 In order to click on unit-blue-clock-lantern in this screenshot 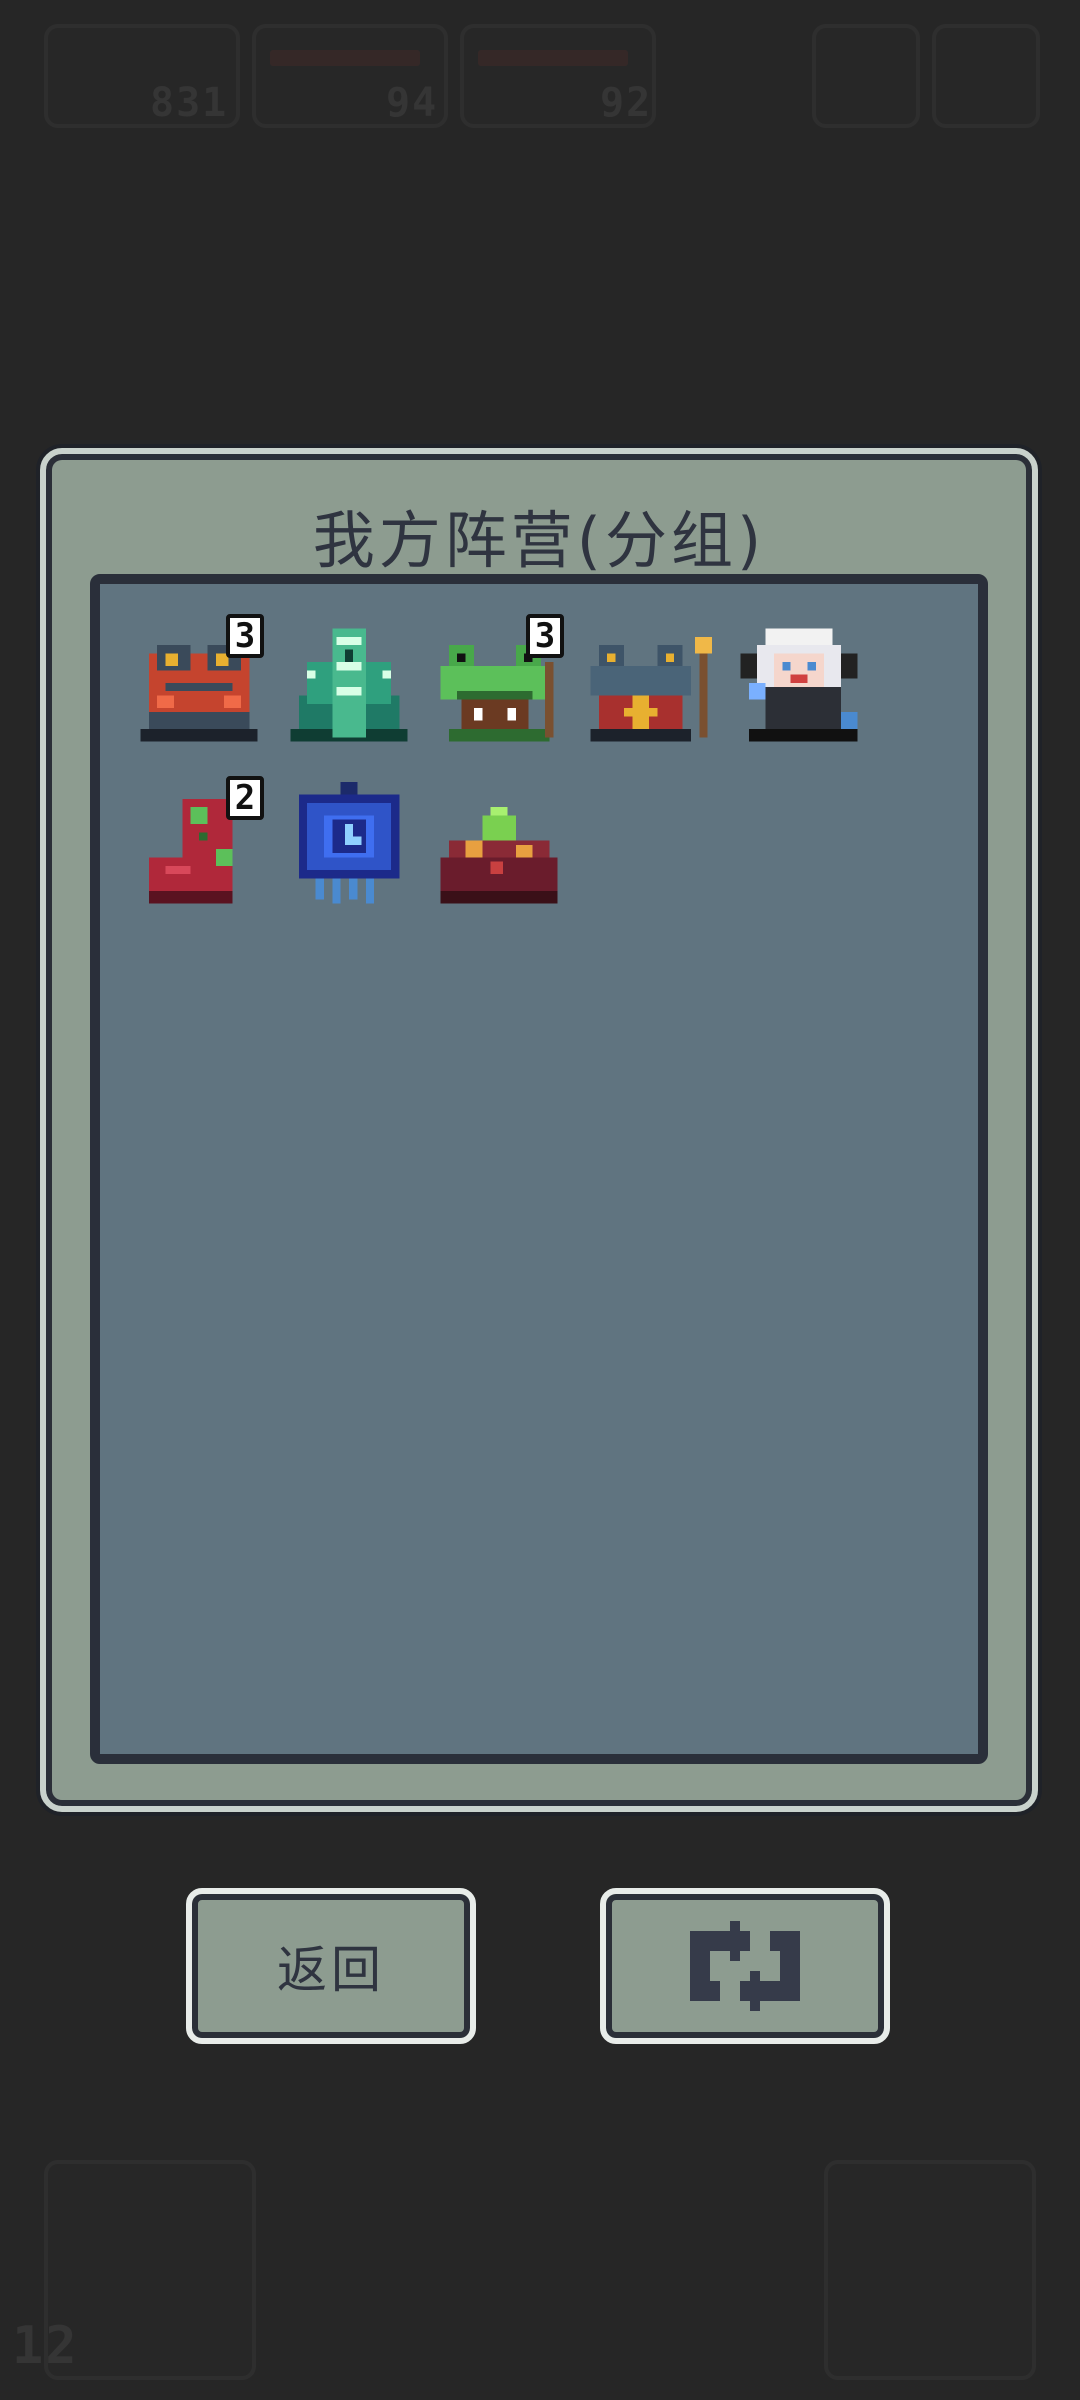, I will do `click(349, 844)`.